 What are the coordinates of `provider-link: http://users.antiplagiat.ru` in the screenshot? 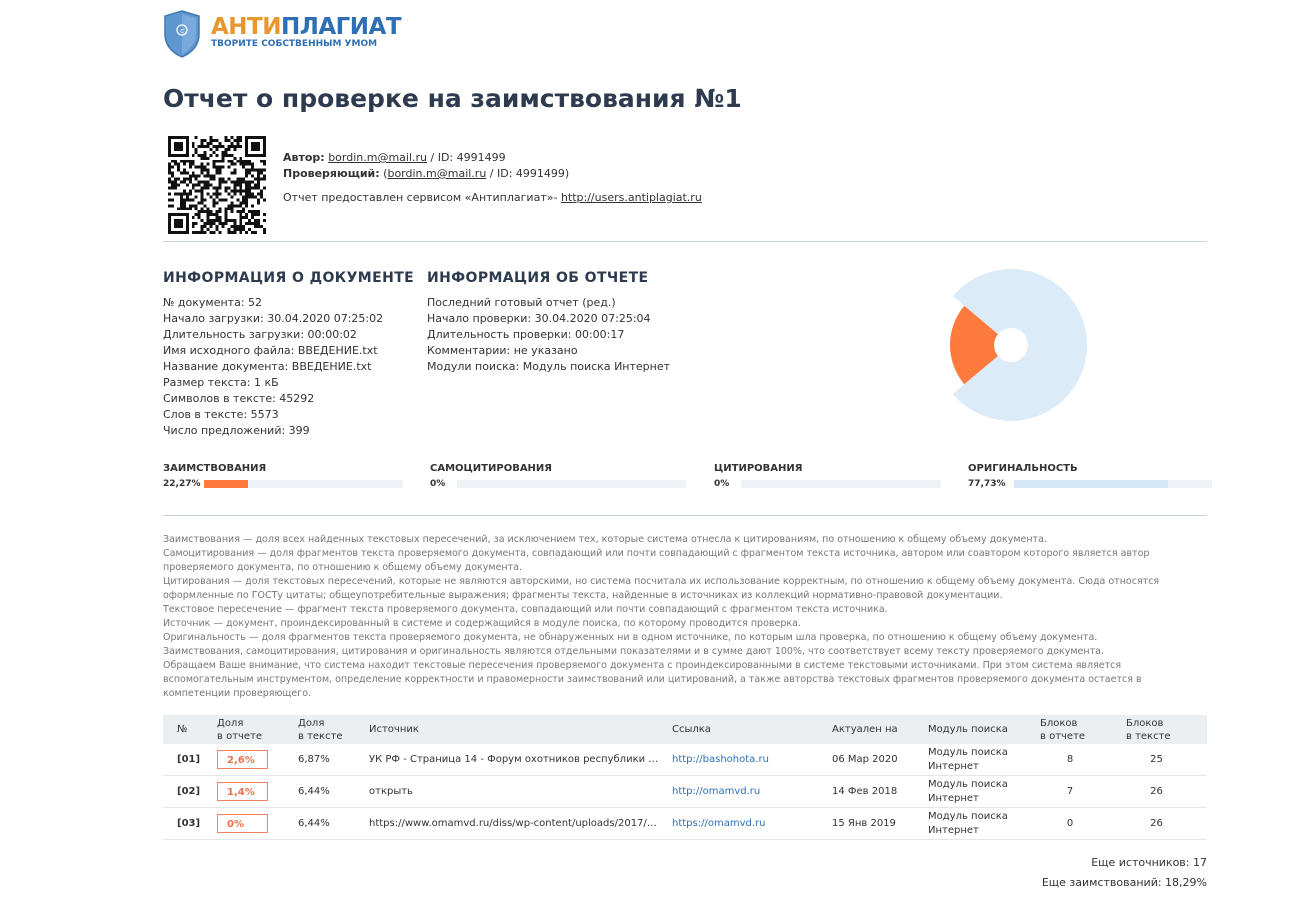 It's located at (631, 197).